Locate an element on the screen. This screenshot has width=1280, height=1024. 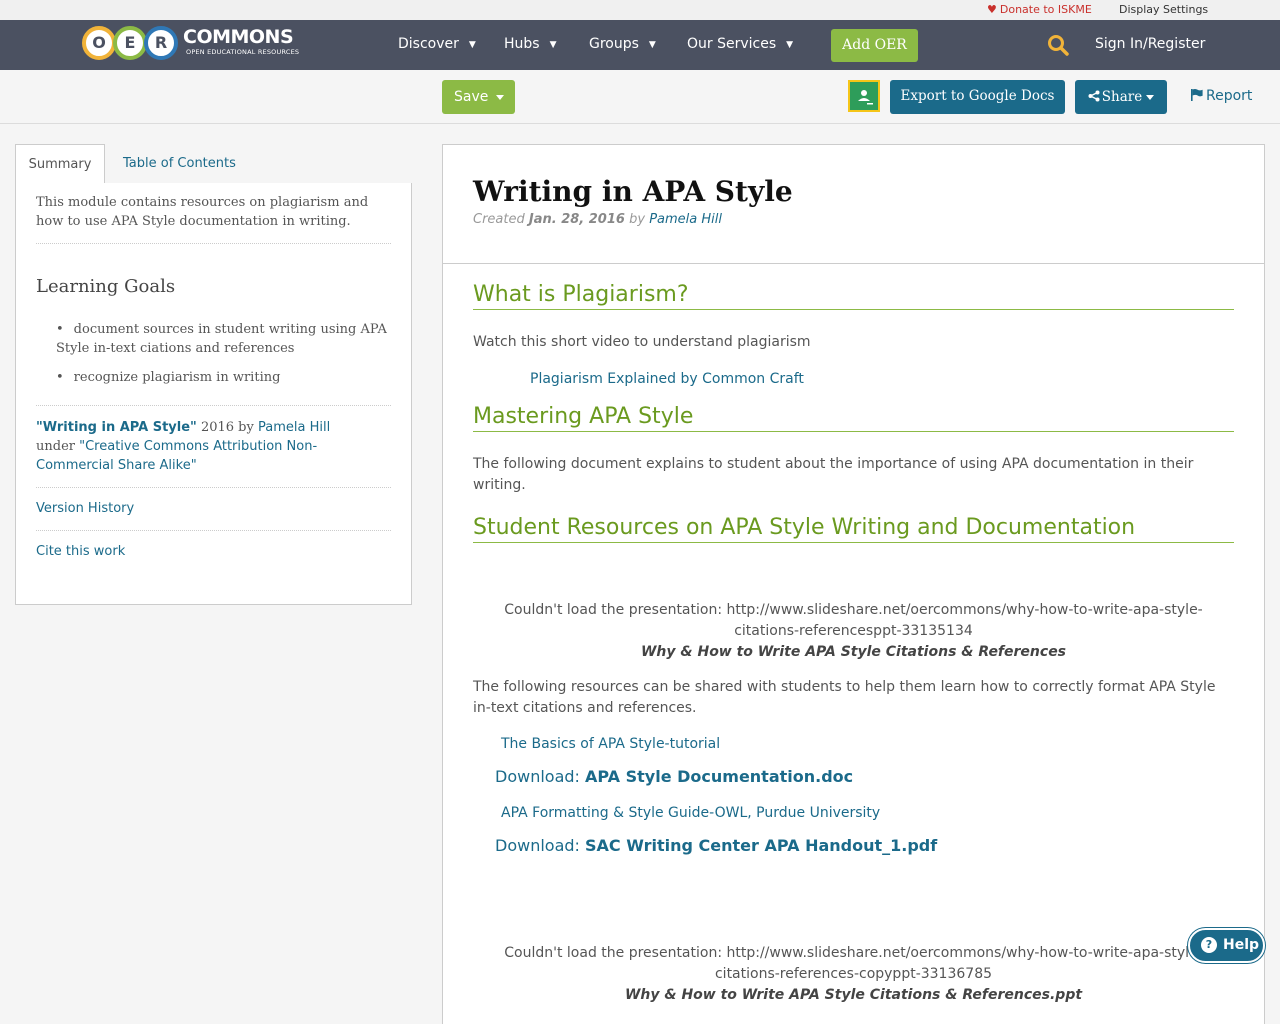
apa-basics-link: The Basics of APA Style-tutorial is located at coordinates (610, 744).